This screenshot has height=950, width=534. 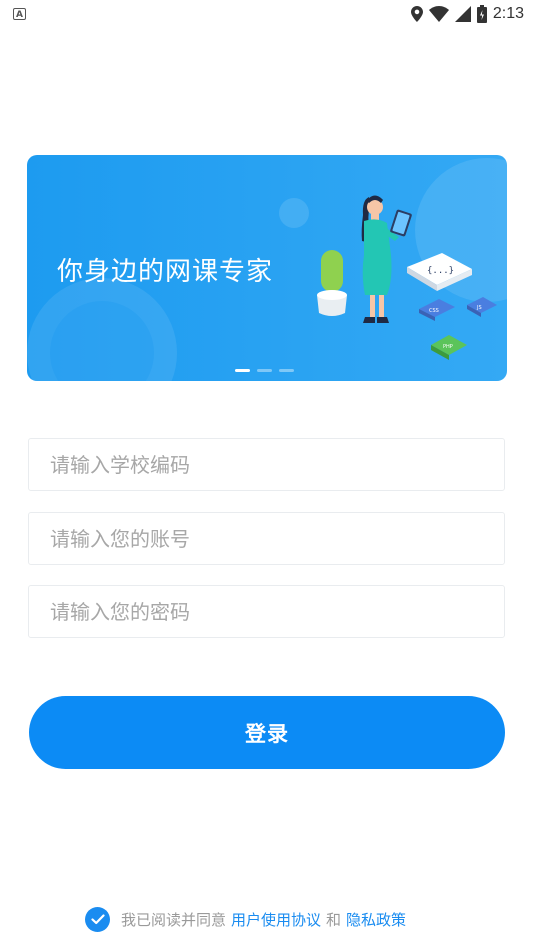 I want to click on banner-title: 你身边的网课专家, so click(x=165, y=272).